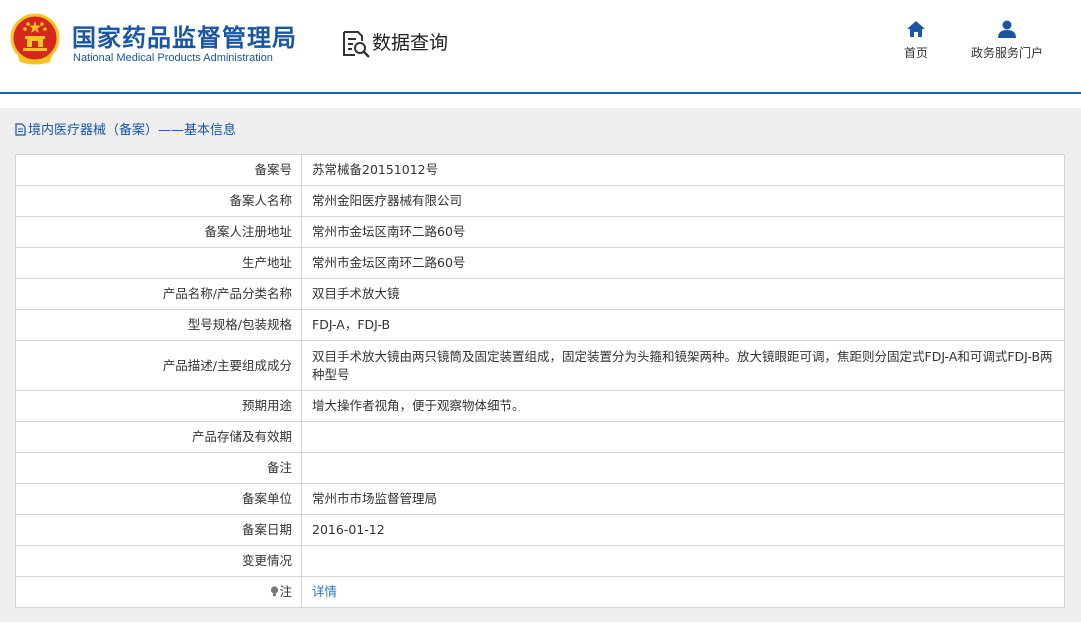 Image resolution: width=1081 pixels, height=635 pixels. I want to click on table-row: 生产地址 常州市金坛区南环二路60号, so click(540, 263).